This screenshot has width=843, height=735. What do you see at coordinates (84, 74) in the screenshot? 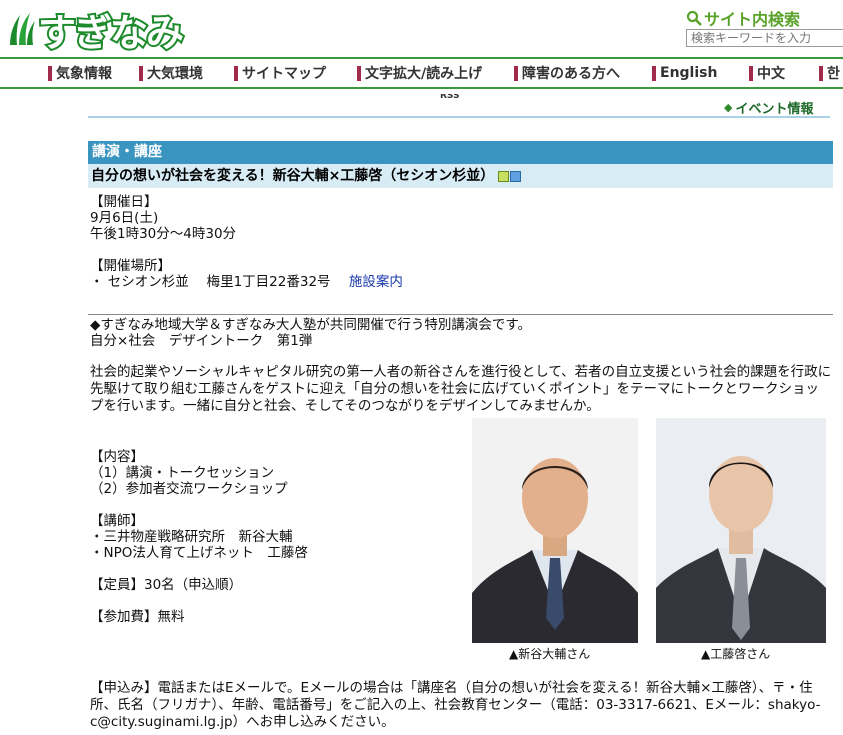
I see `nav-label: 気象情報` at bounding box center [84, 74].